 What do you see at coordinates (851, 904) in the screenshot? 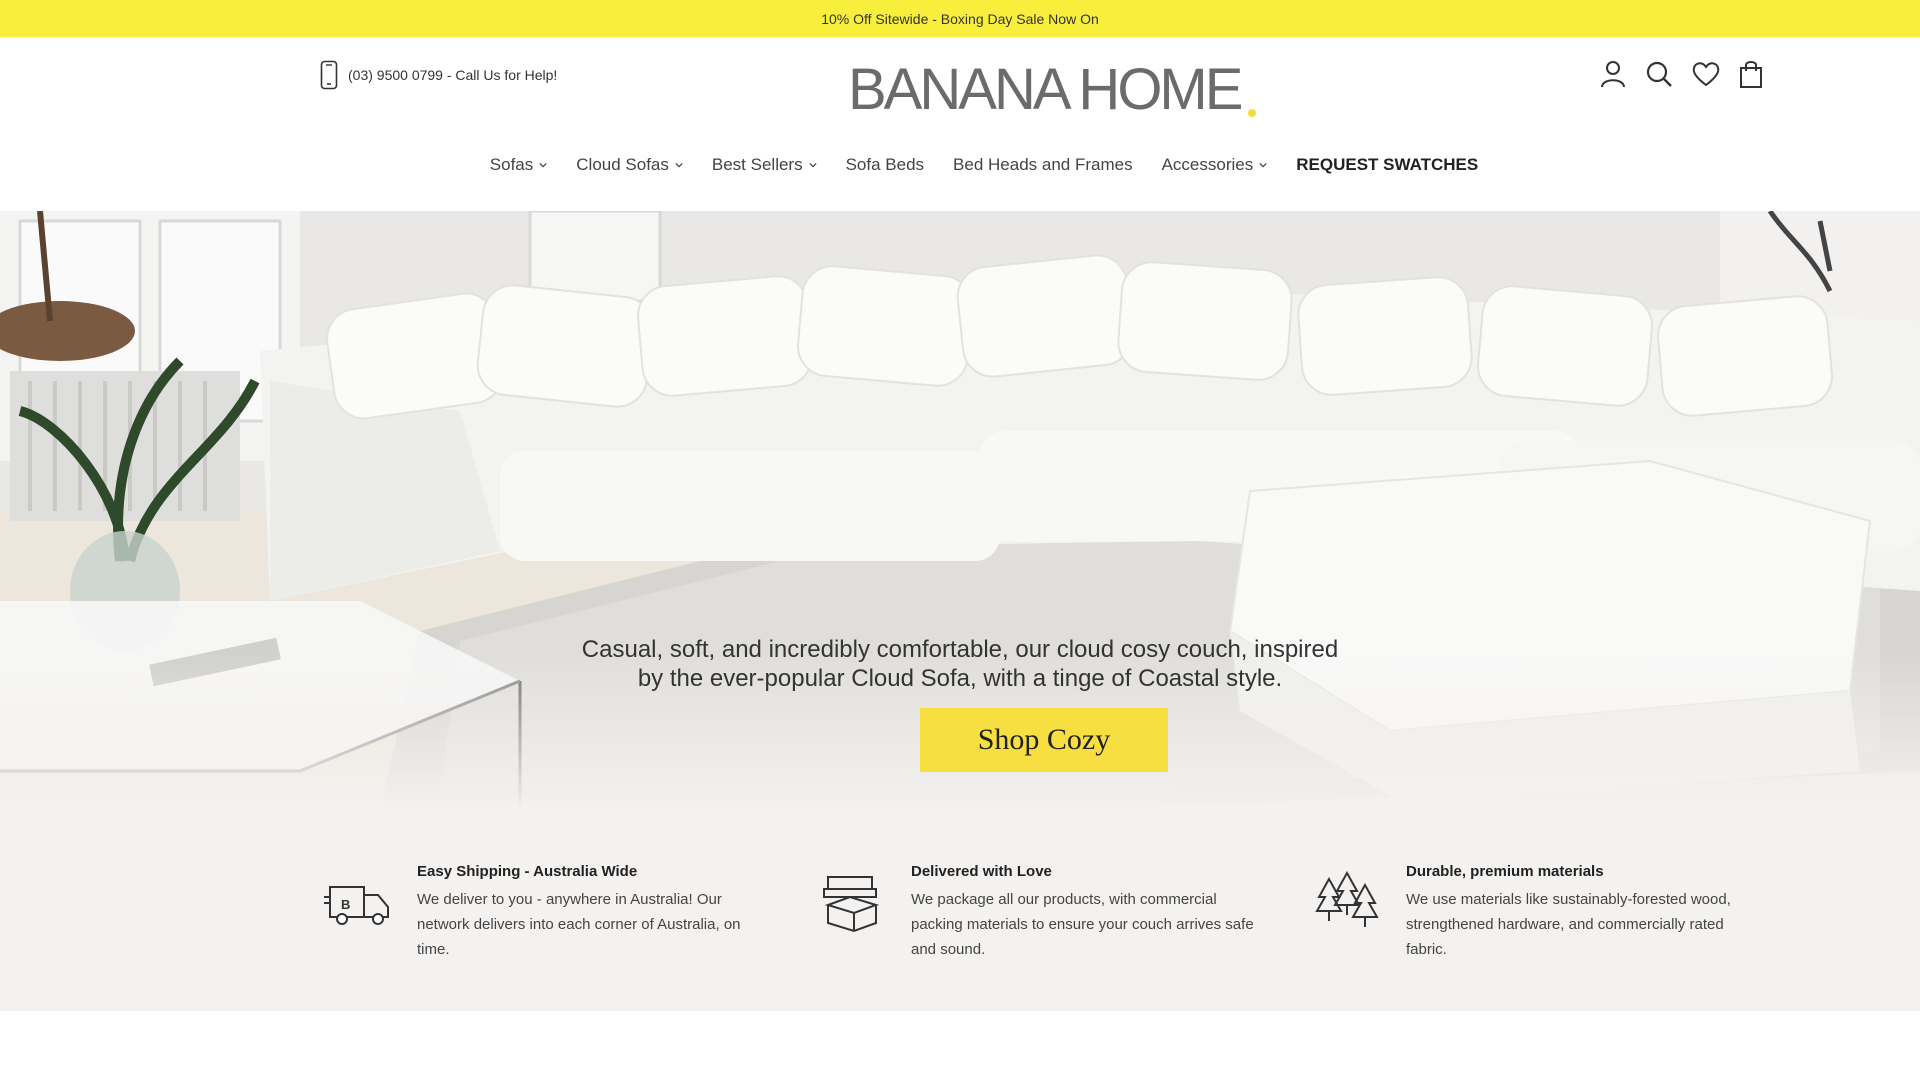
I see `sofa-box-icon` at bounding box center [851, 904].